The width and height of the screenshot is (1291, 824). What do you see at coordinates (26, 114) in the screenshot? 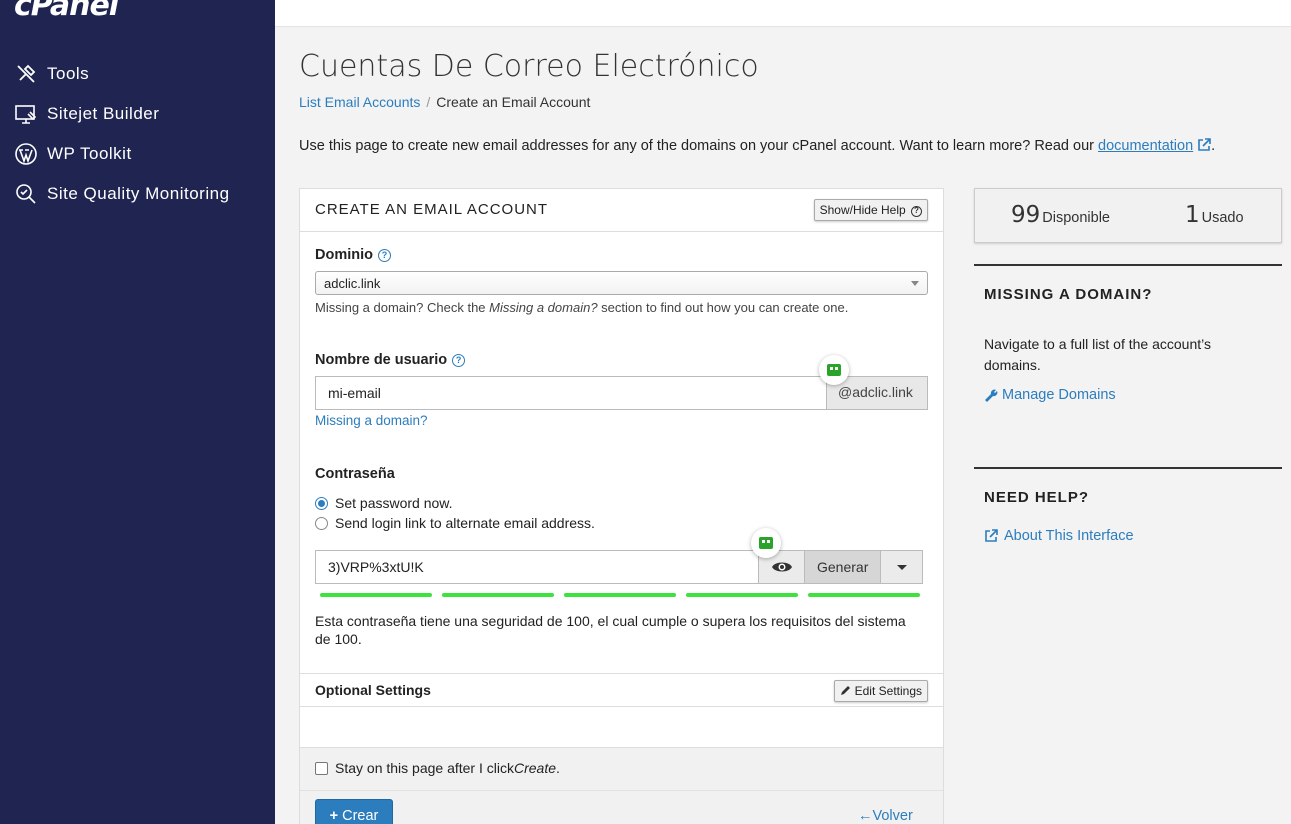
I see `sitejet-icon` at bounding box center [26, 114].